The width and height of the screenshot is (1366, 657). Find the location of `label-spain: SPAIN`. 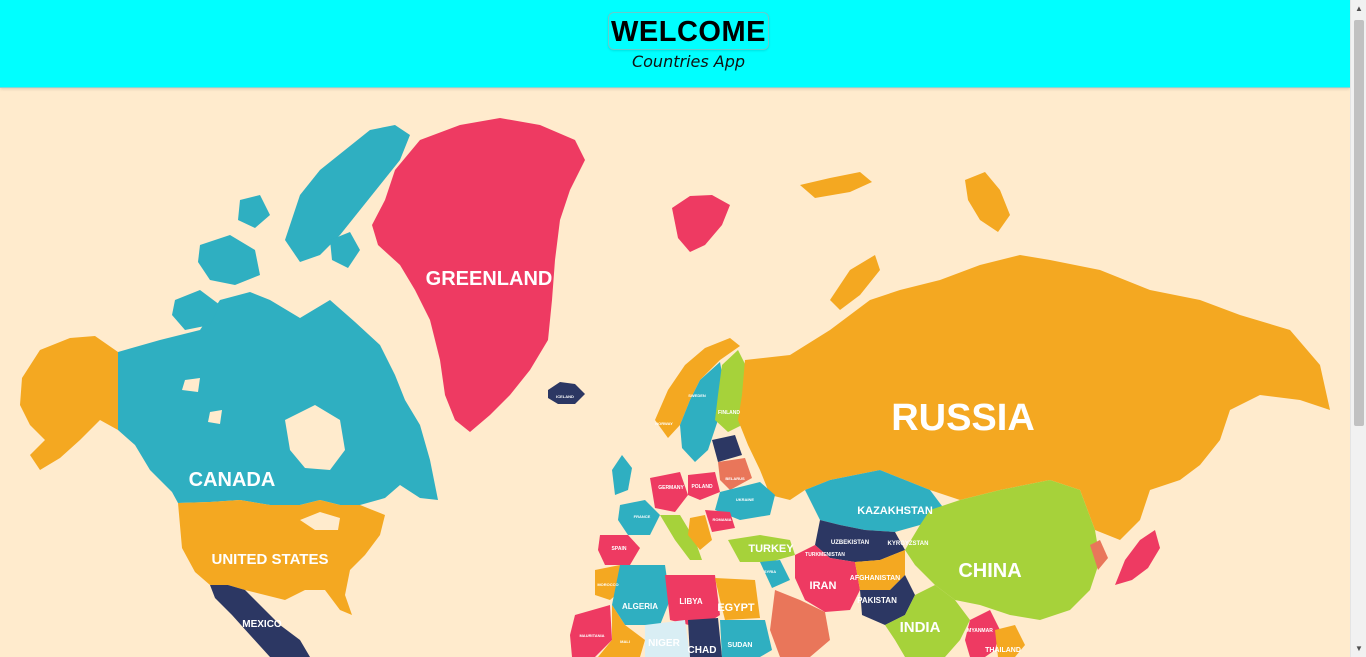

label-spain: SPAIN is located at coordinates (619, 549).